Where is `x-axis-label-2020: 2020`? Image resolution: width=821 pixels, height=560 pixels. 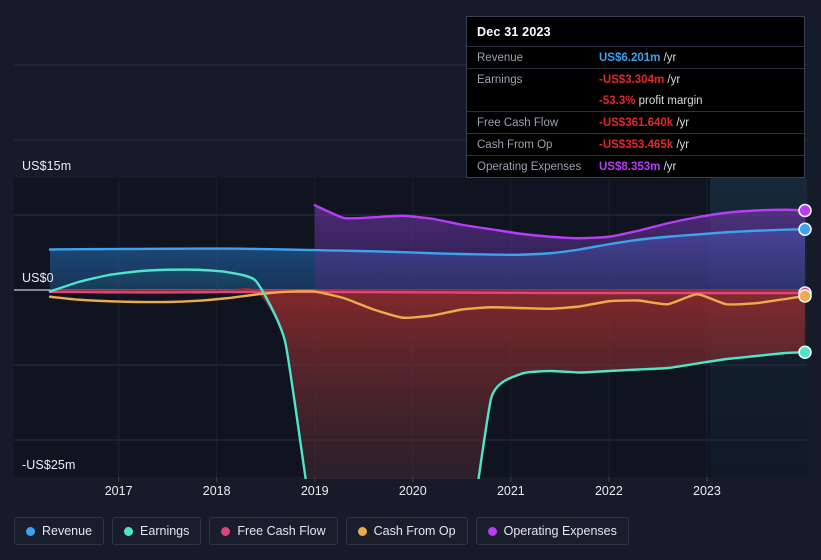
x-axis-label-2020: 2020 is located at coordinates (412, 491).